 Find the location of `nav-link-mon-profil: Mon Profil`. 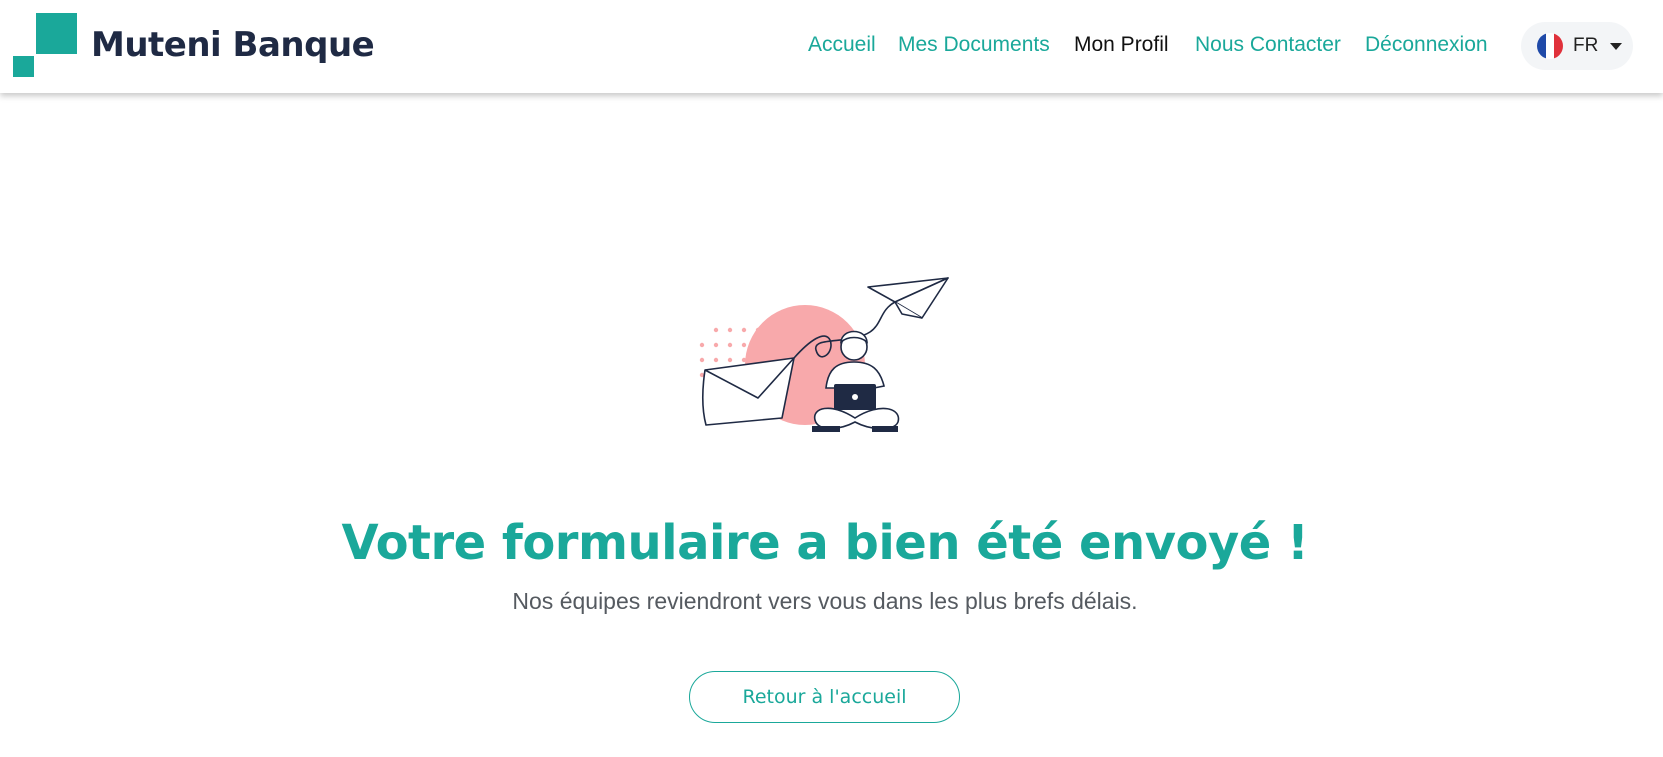

nav-link-mon-profil: Mon Profil is located at coordinates (1121, 45).